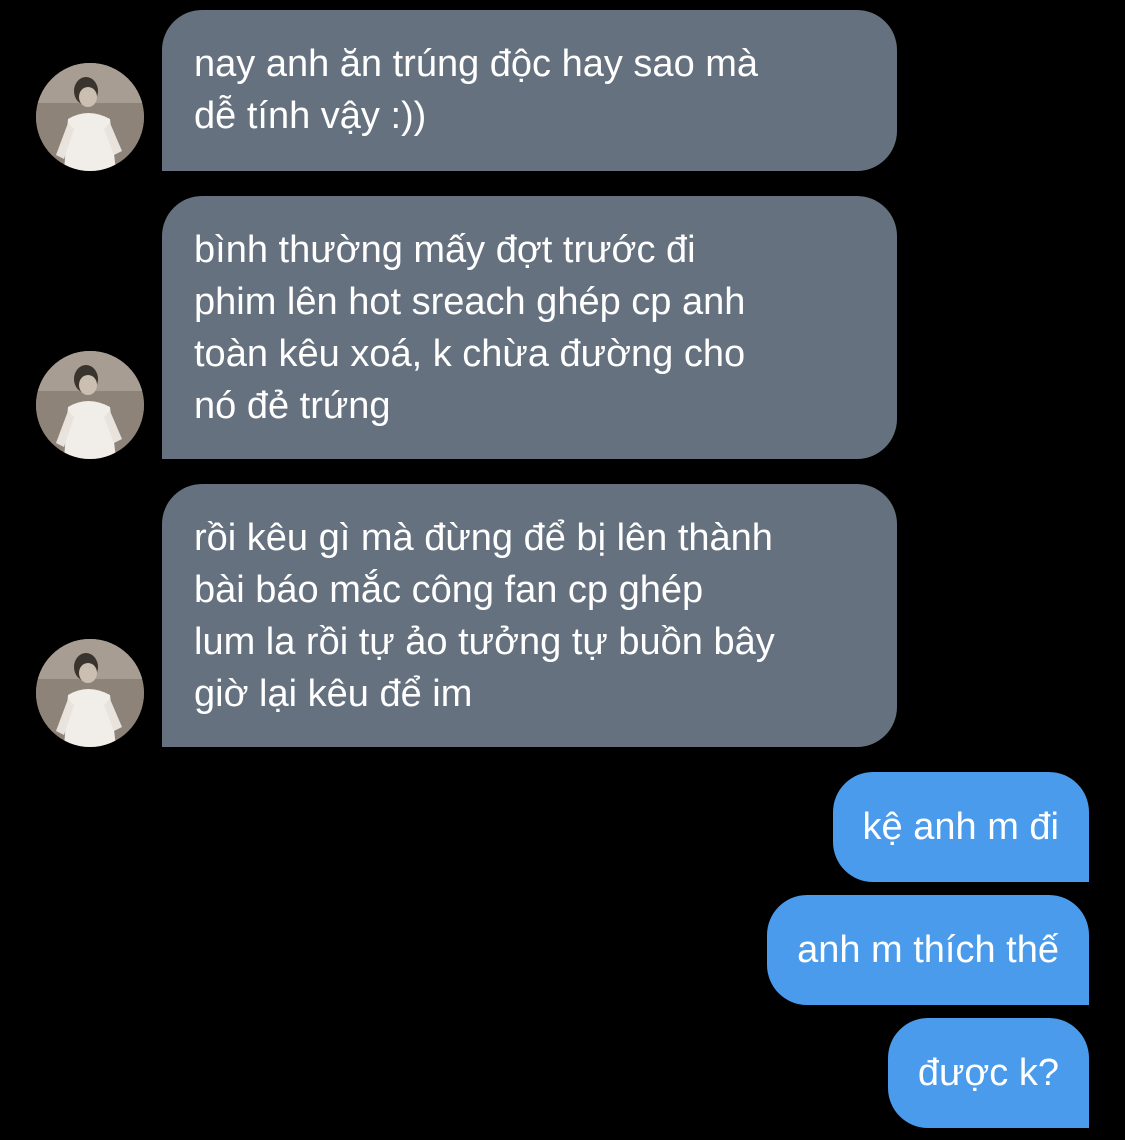 The image size is (1125, 1140). I want to click on message-bubble-outgoing: kệ anh m đi, so click(960, 827).